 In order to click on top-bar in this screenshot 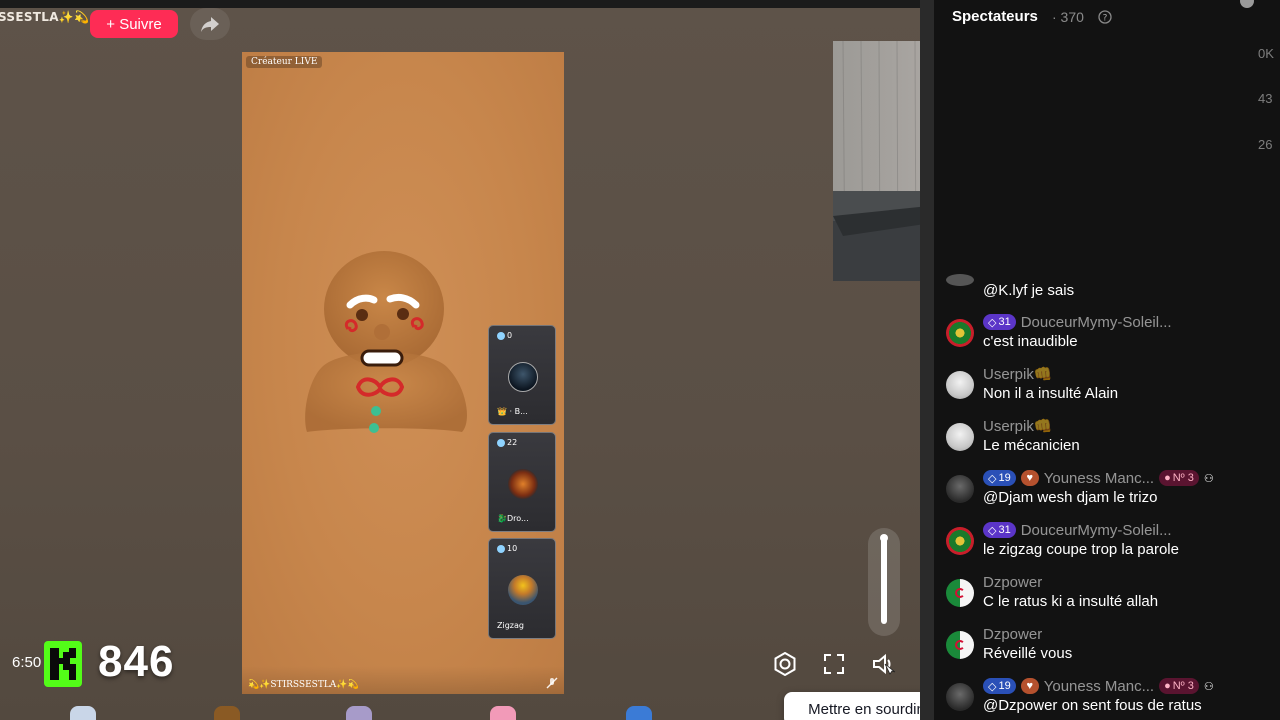, I will do `click(460, 4)`.